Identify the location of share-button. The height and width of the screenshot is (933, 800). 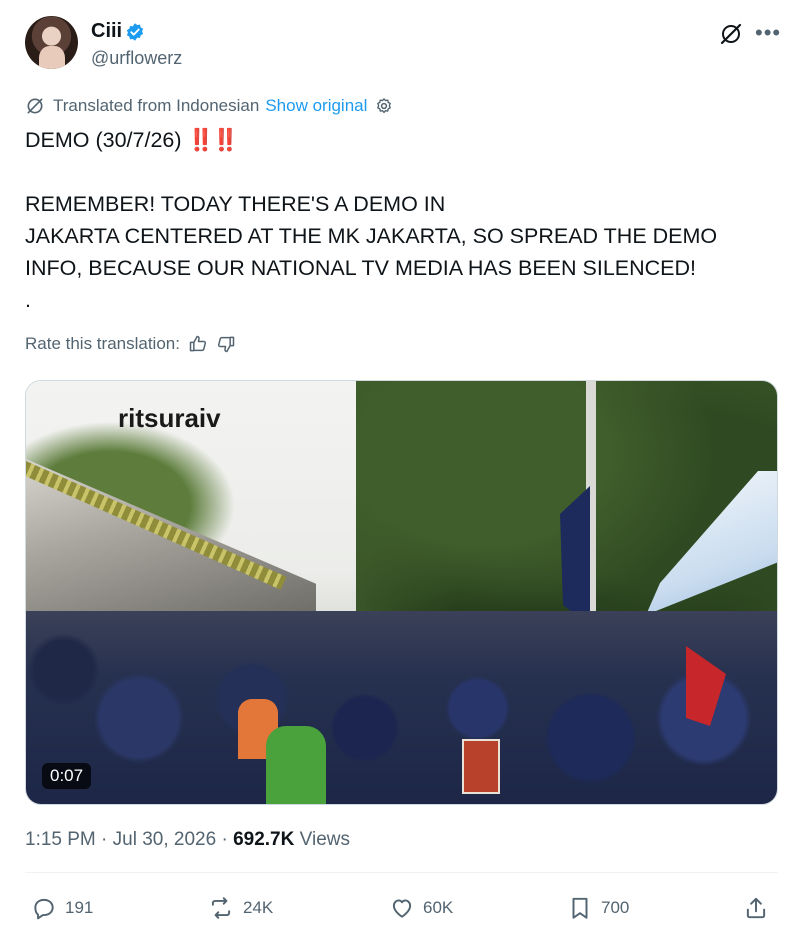
(760, 908).